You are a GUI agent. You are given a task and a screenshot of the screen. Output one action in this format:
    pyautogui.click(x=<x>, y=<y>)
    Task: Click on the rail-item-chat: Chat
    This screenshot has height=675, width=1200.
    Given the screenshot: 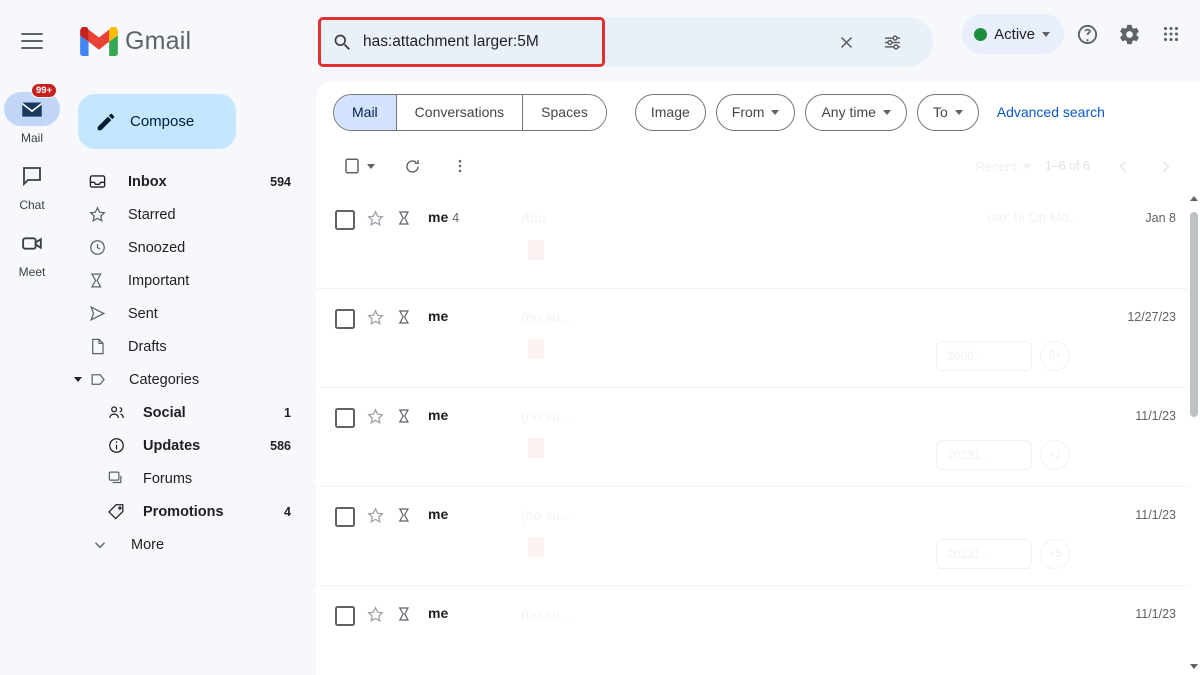 What is the action you would take?
    pyautogui.click(x=32, y=185)
    